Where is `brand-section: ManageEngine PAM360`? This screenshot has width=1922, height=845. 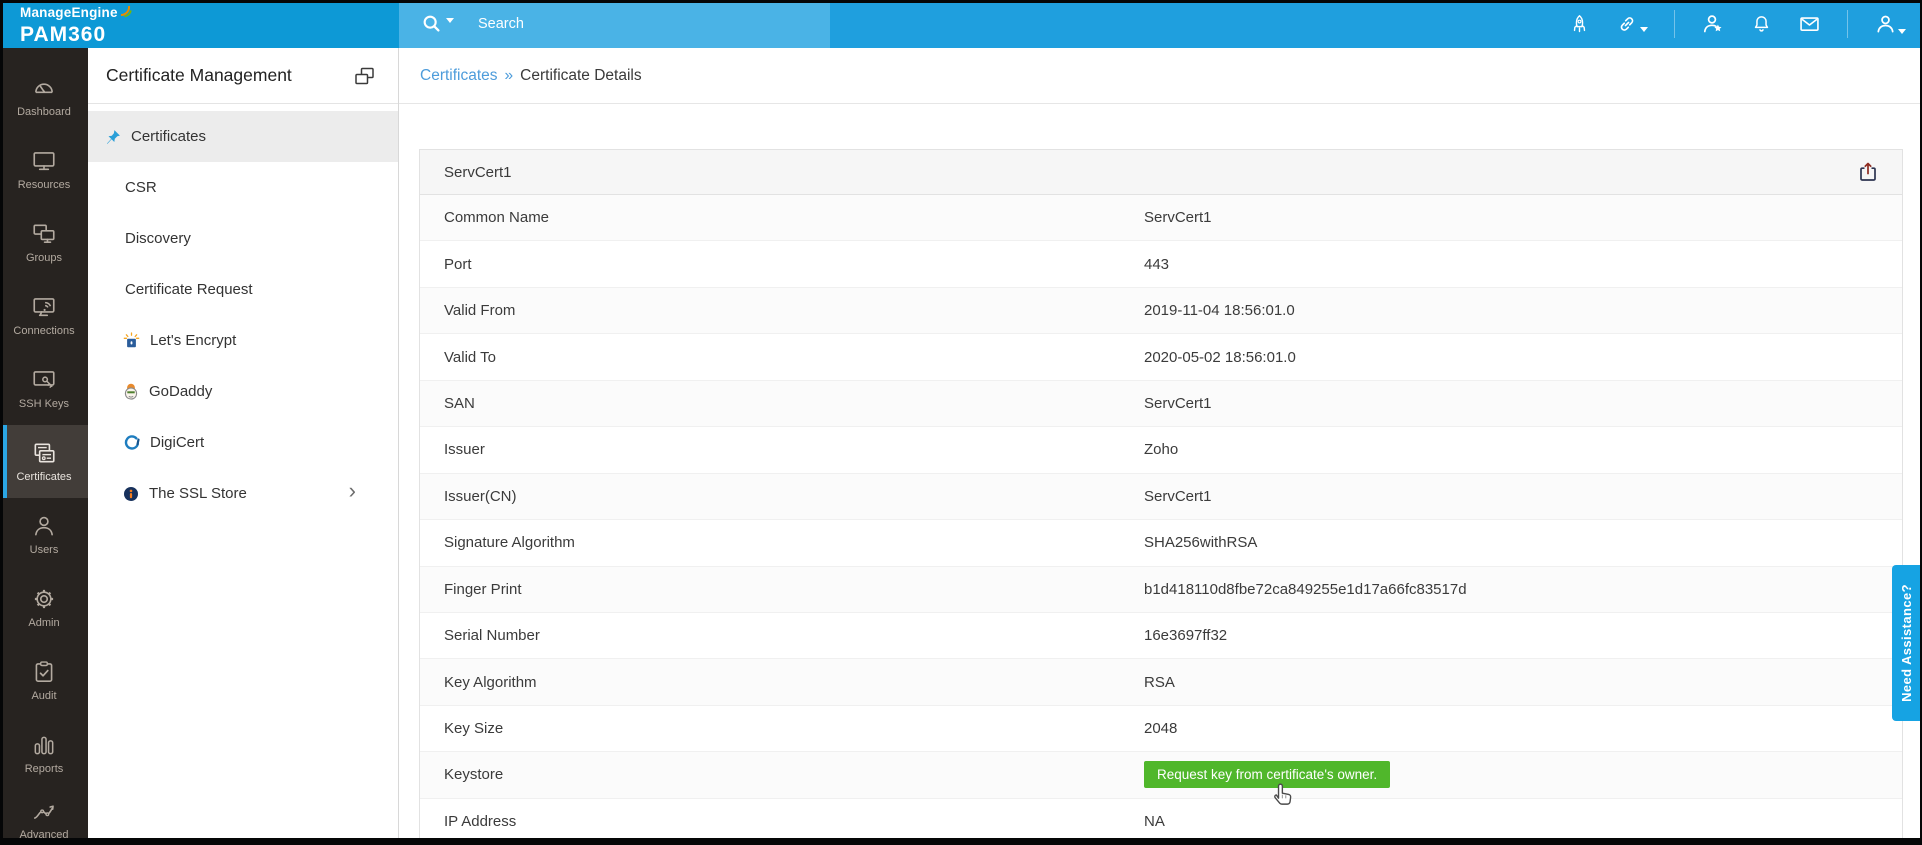 brand-section: ManageEngine PAM360 is located at coordinates (199, 24).